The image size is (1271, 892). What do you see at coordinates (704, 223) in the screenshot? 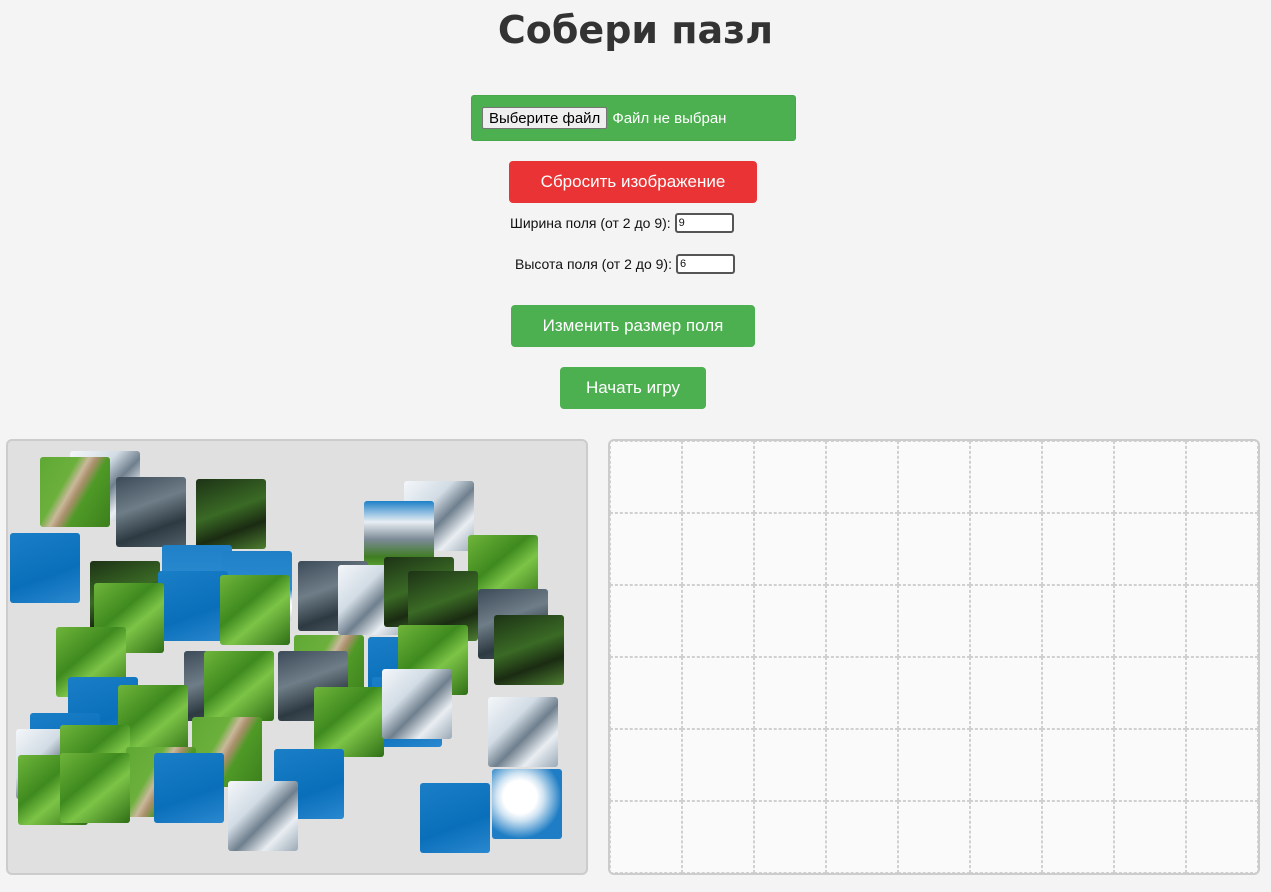
I see `width-input: 9` at bounding box center [704, 223].